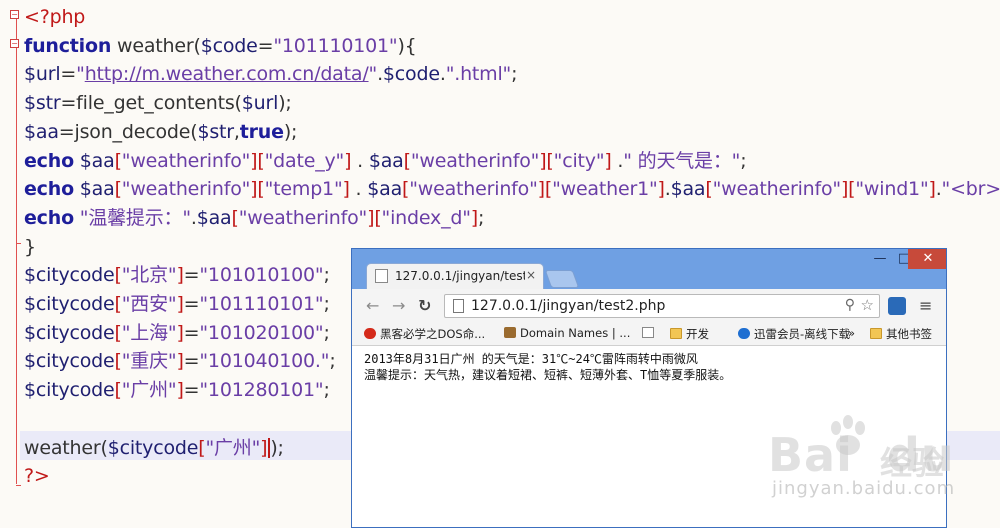 The height and width of the screenshot is (528, 1000). What do you see at coordinates (128, 131) in the screenshot?
I see `code-token: =json_decode(` at bounding box center [128, 131].